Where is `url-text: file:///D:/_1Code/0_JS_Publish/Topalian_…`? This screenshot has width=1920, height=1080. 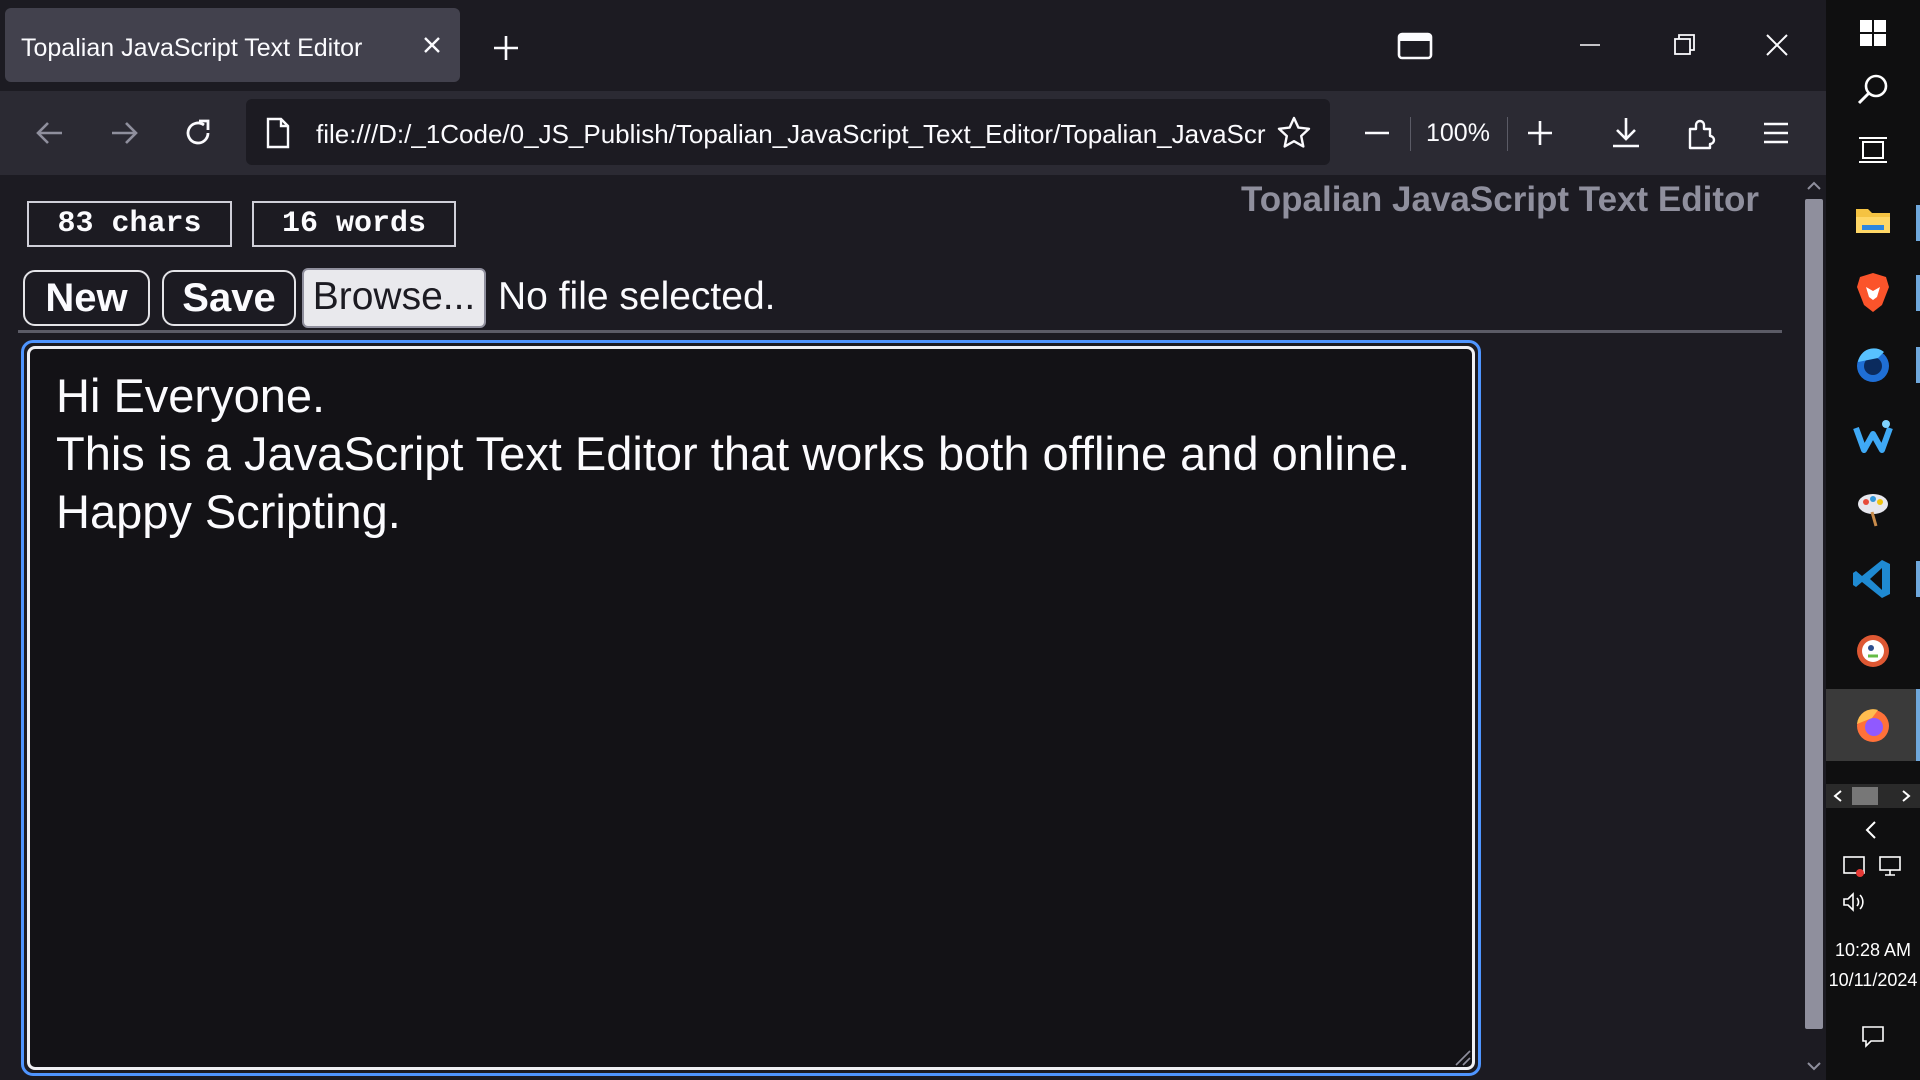 url-text: file:///D:/_1Code/0_JS_Publish/Topalian_… is located at coordinates (791, 134).